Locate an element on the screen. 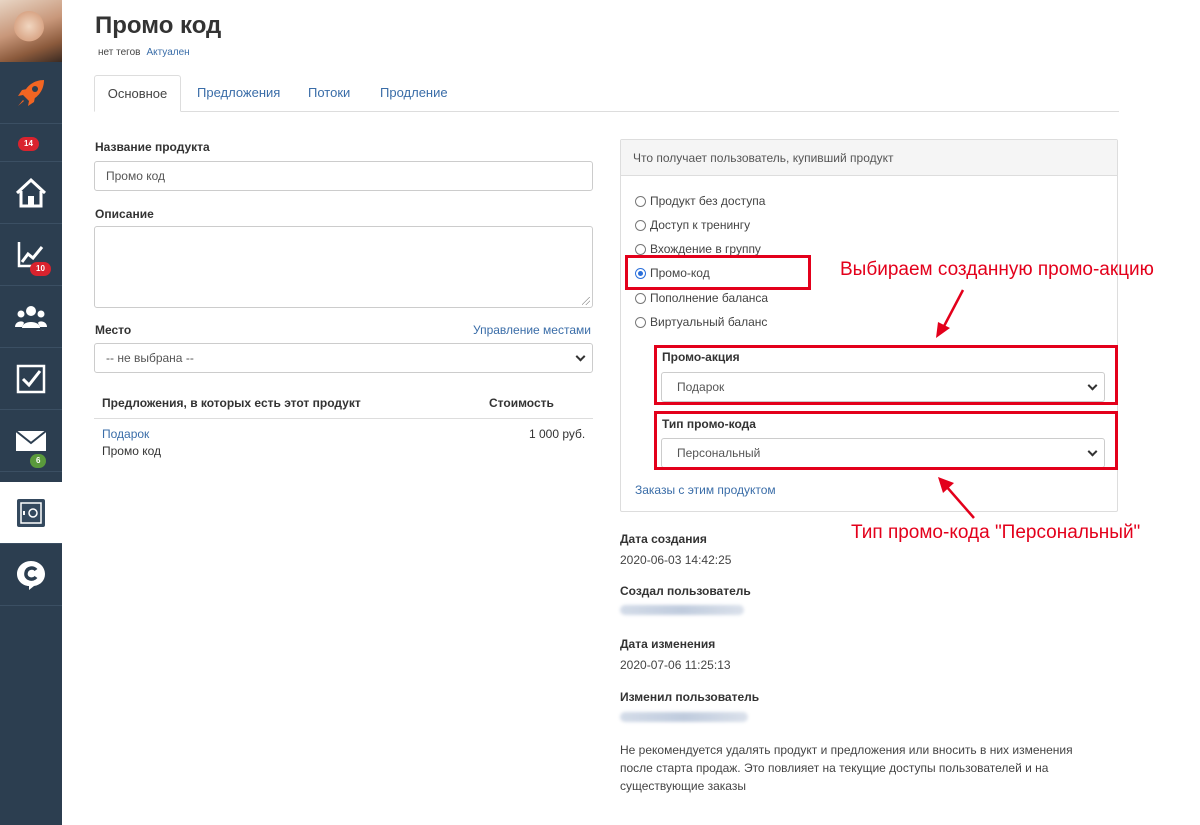 The height and width of the screenshot is (825, 1200). radio-label: Вхождение в группу is located at coordinates (705, 249).